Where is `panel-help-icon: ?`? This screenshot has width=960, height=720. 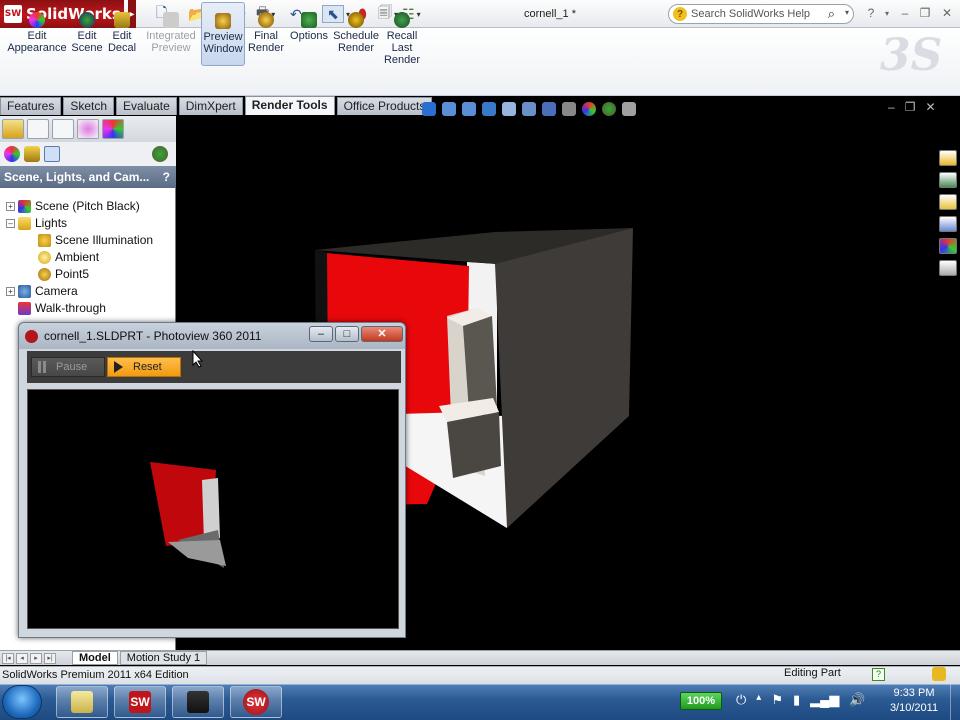 panel-help-icon: ? is located at coordinates (166, 177).